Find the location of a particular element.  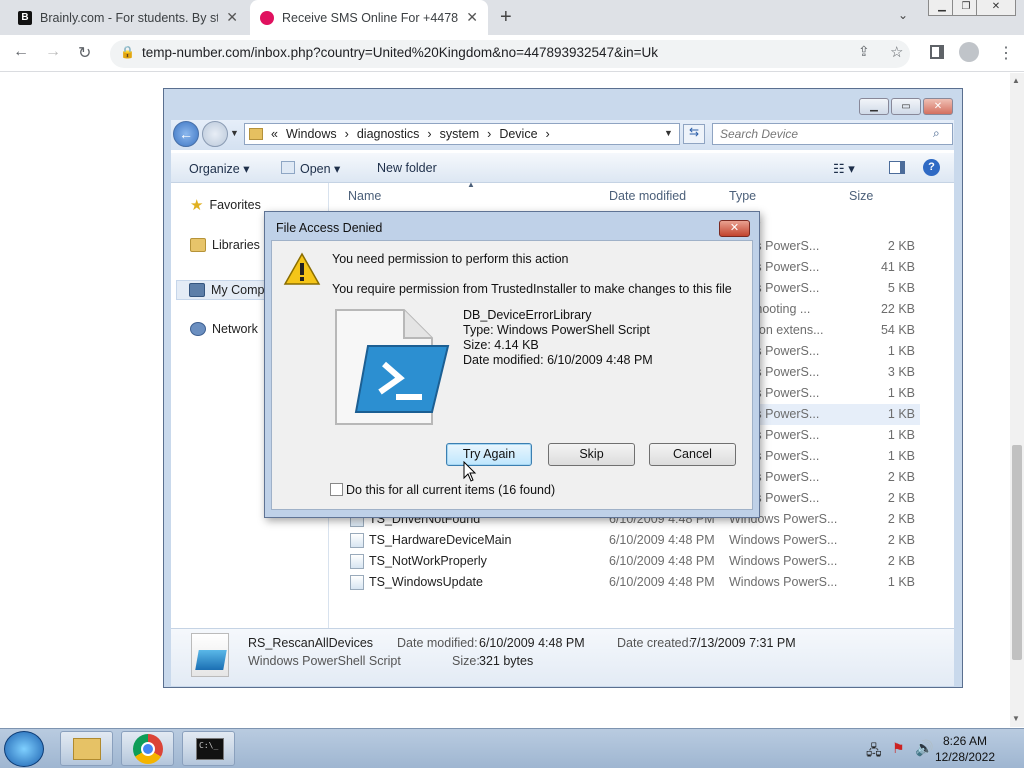

breadcrumb-device: Device is located at coordinates (518, 134).